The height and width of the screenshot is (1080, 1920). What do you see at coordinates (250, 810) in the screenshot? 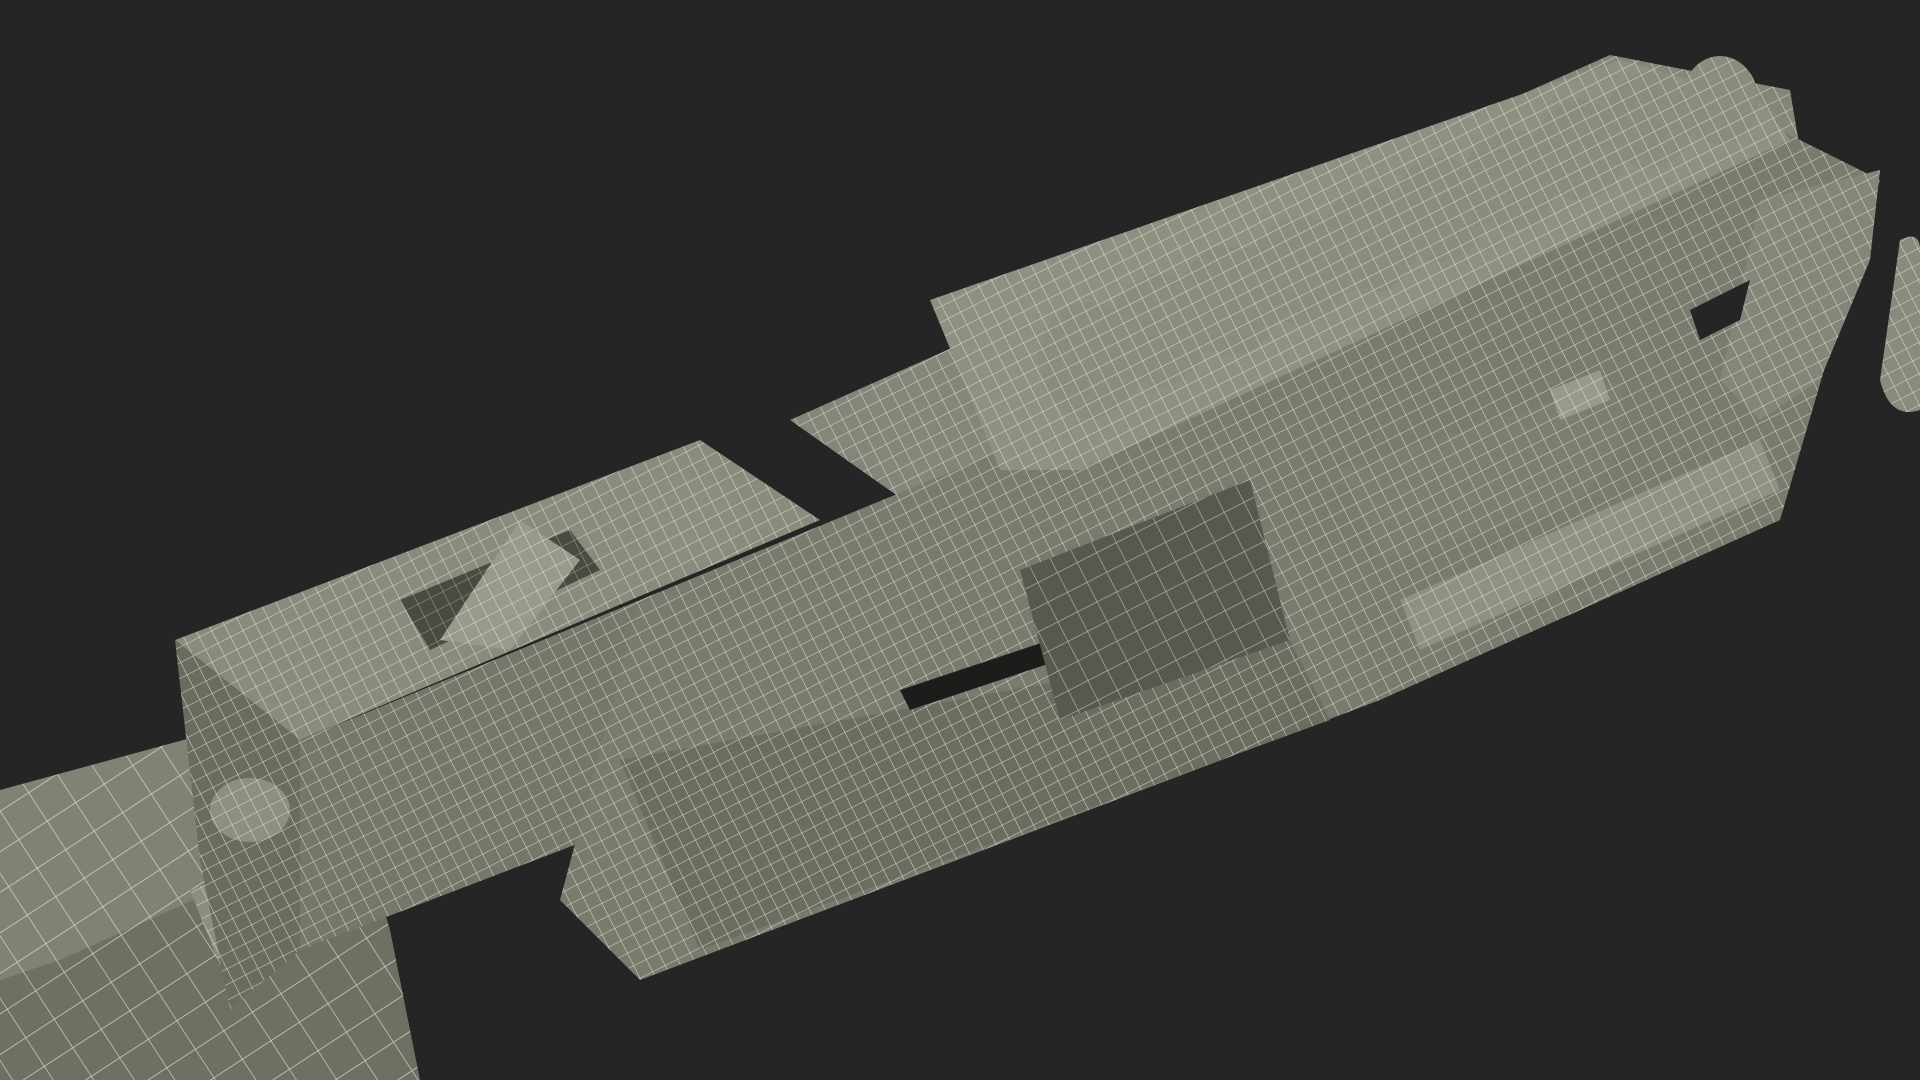
I see `front-cylinder` at bounding box center [250, 810].